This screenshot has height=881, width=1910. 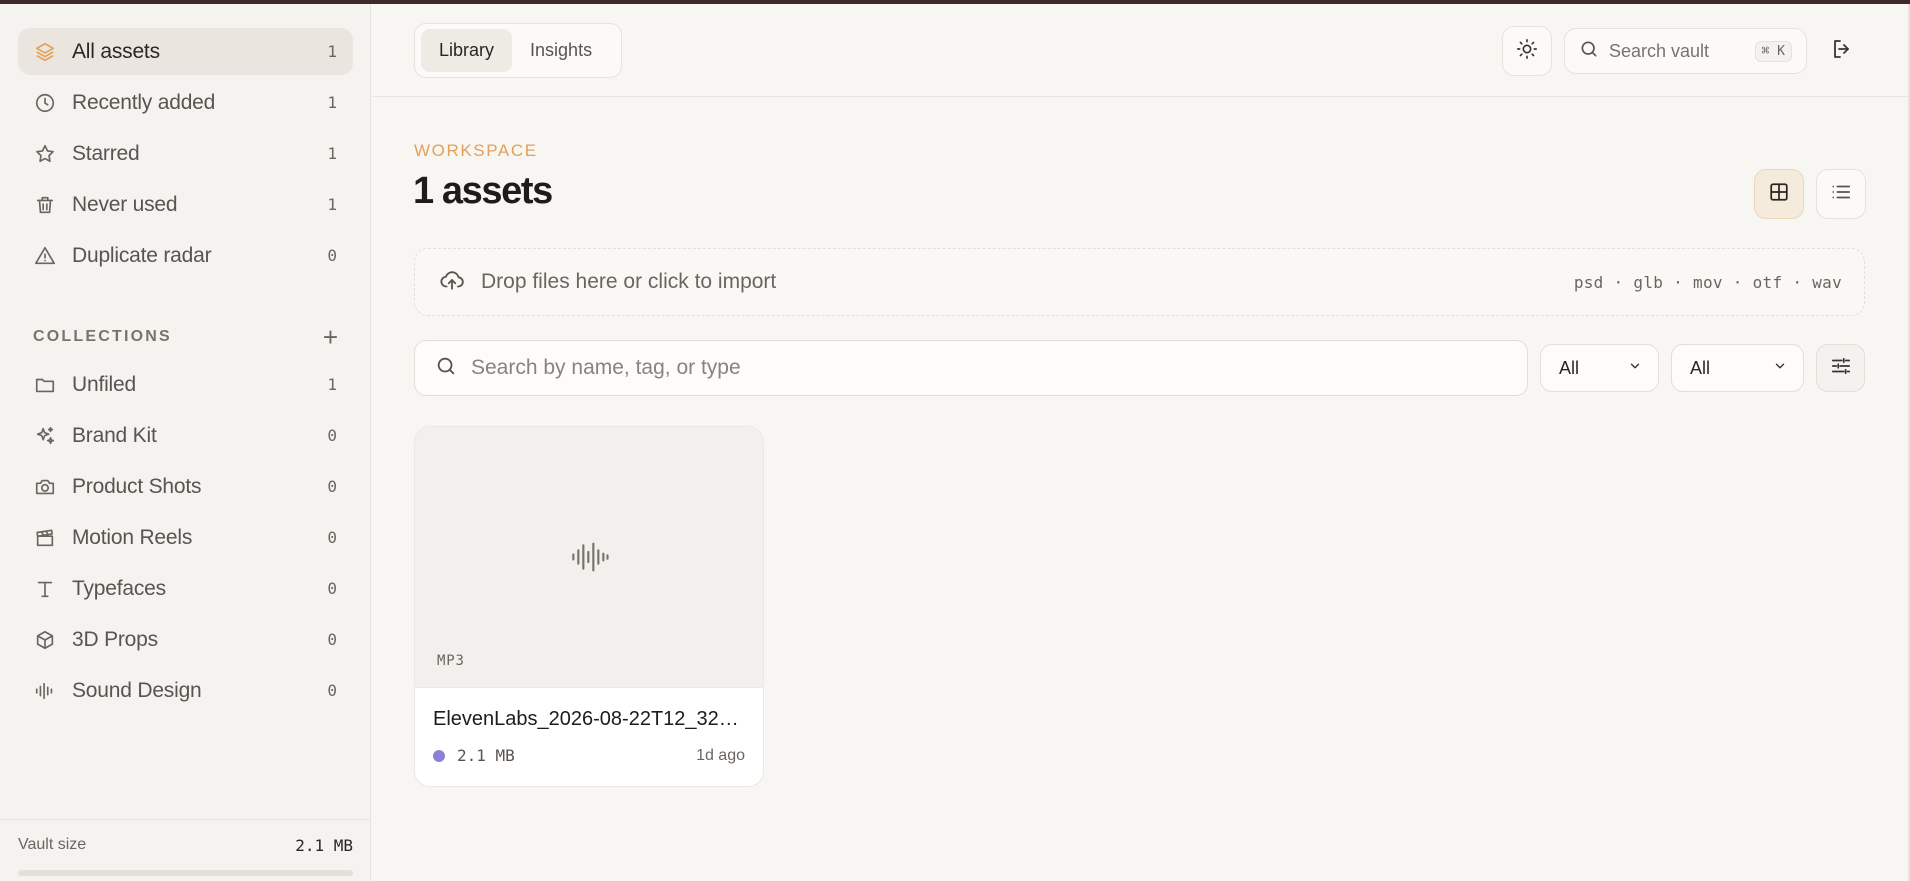 I want to click on grid-view-button, so click(x=1779, y=194).